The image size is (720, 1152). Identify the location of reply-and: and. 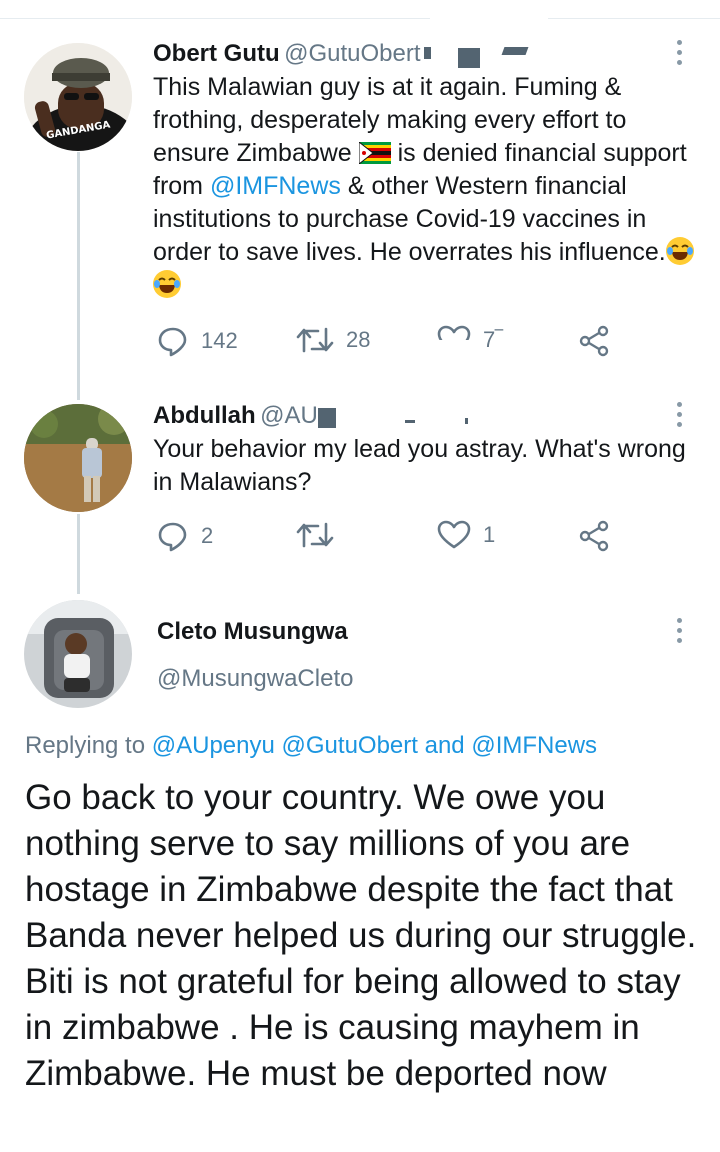
(444, 745).